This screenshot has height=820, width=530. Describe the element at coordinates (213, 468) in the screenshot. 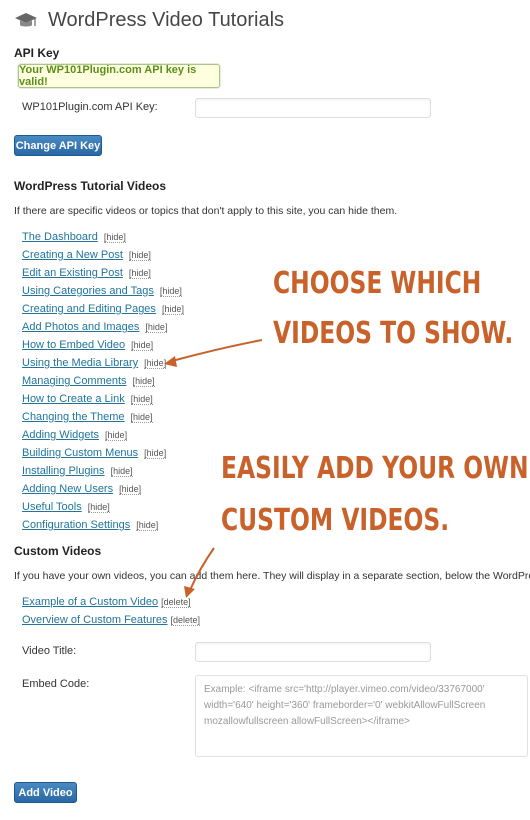

I see `annotation-arrows` at that location.